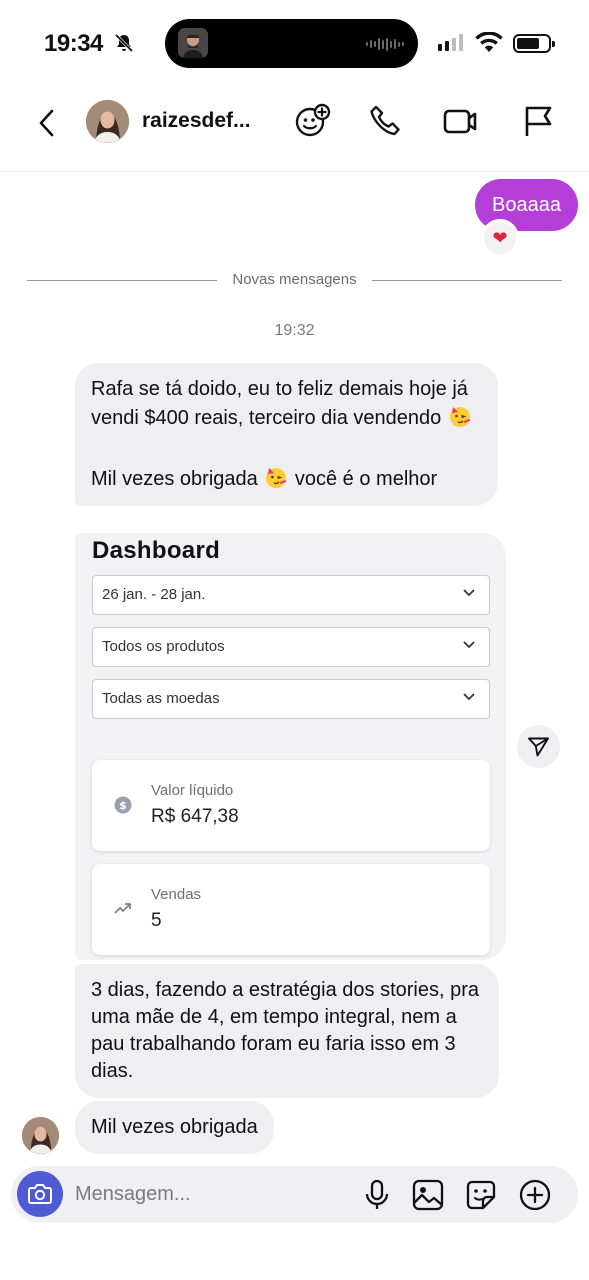 Image resolution: width=589 pixels, height=1280 pixels. Describe the element at coordinates (377, 1195) in the screenshot. I see `microphone-icon` at that location.